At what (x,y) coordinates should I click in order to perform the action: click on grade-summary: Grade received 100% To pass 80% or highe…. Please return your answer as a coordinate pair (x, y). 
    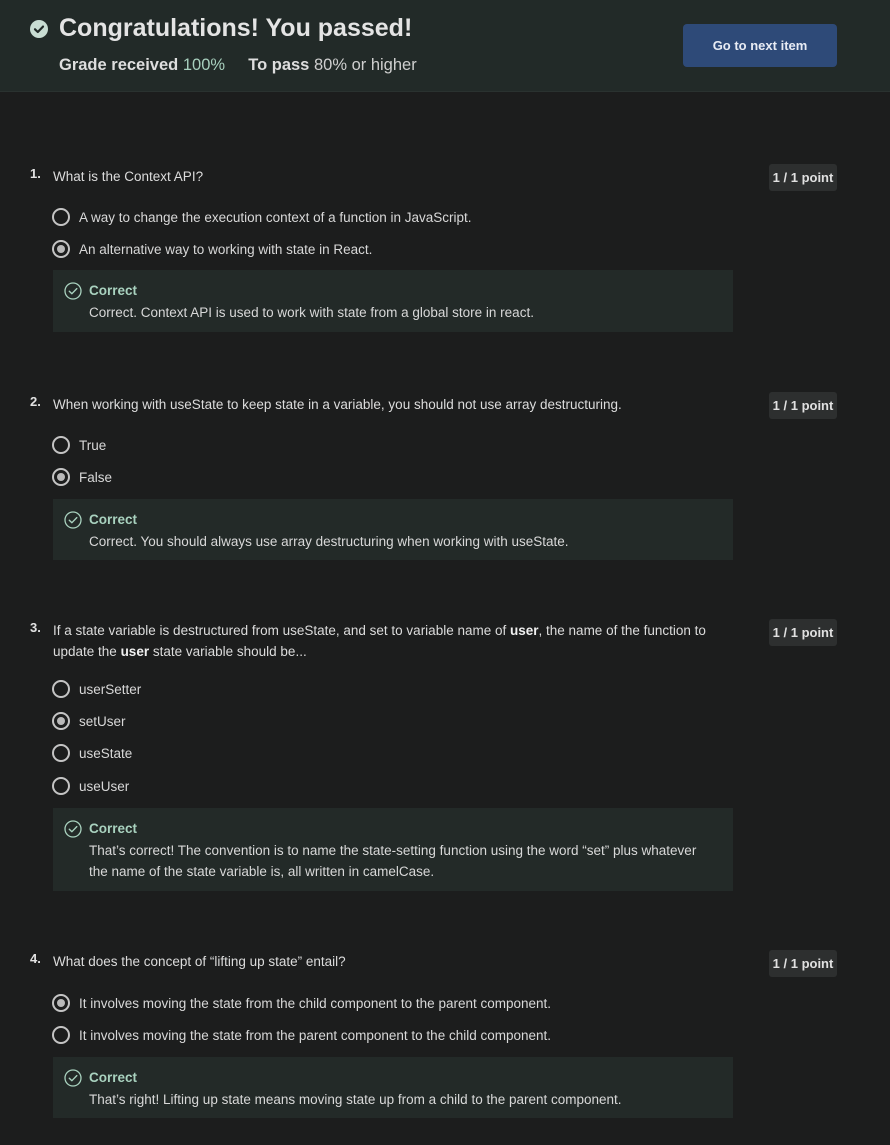
    Looking at the image, I should click on (238, 65).